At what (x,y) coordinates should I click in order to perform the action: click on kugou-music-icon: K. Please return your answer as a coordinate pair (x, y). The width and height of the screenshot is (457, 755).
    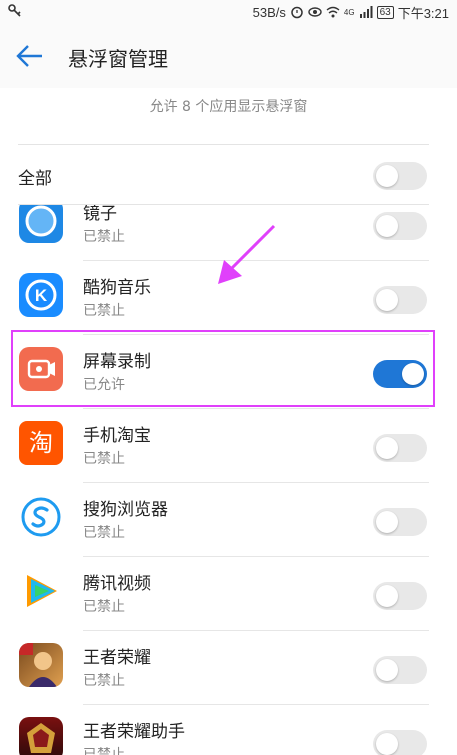
    Looking at the image, I should click on (41, 295).